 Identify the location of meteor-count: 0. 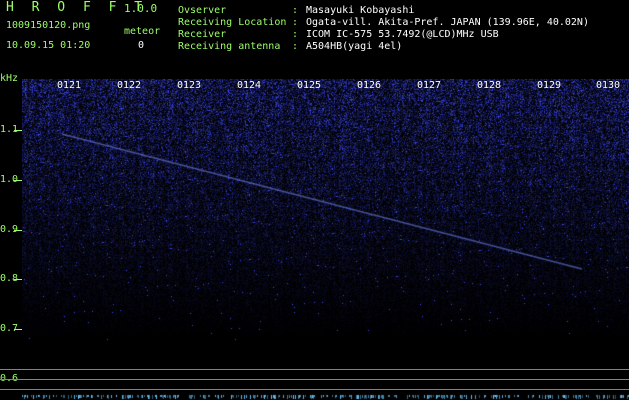
(141, 45).